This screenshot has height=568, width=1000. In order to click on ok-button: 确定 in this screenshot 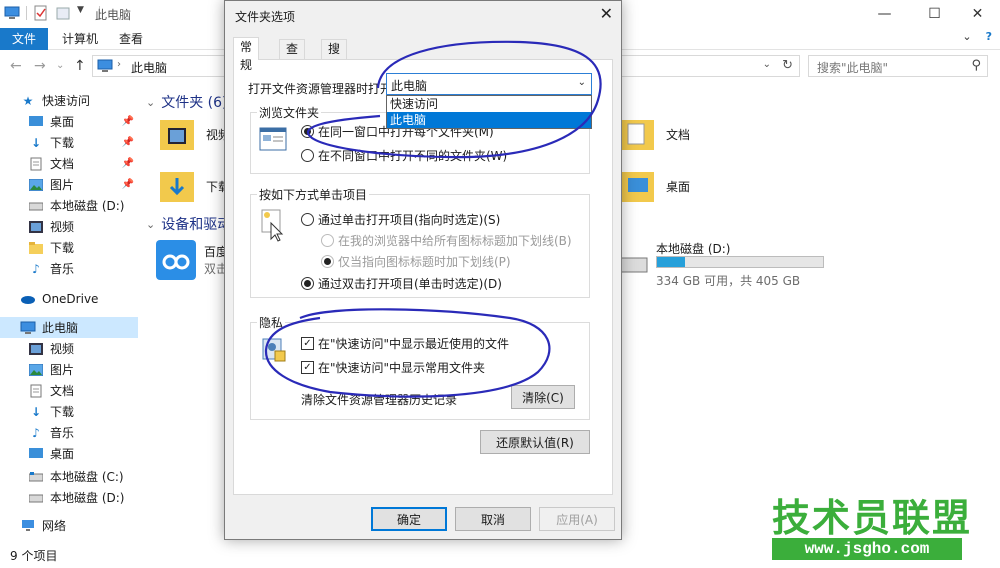, I will do `click(409, 519)`.